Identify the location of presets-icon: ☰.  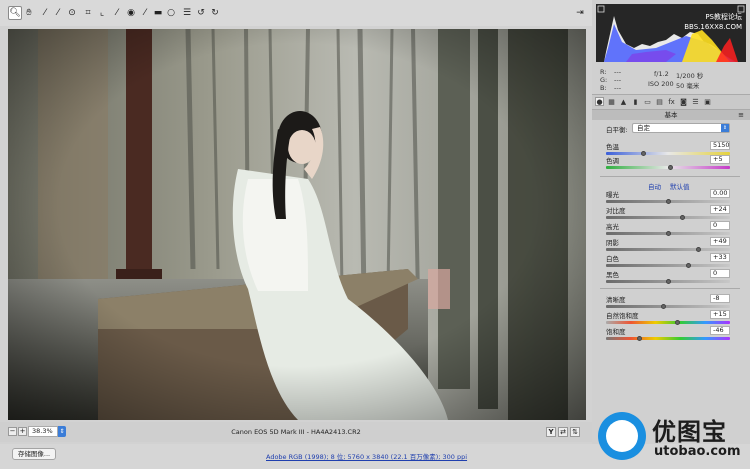
(695, 101).